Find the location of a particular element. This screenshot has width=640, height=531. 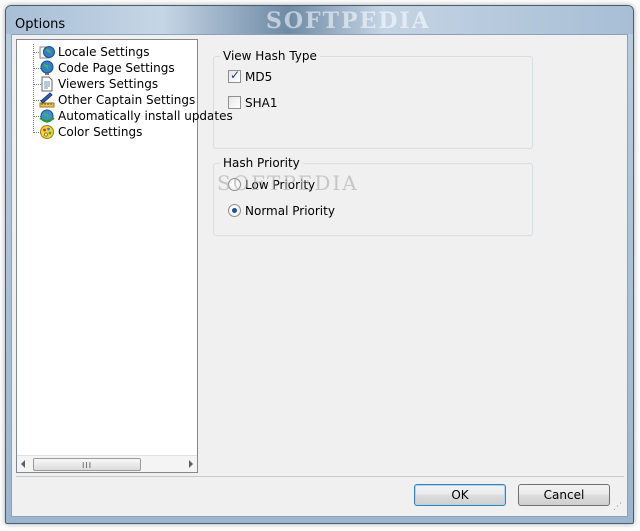

pencil-ruler-icon is located at coordinates (47, 100).